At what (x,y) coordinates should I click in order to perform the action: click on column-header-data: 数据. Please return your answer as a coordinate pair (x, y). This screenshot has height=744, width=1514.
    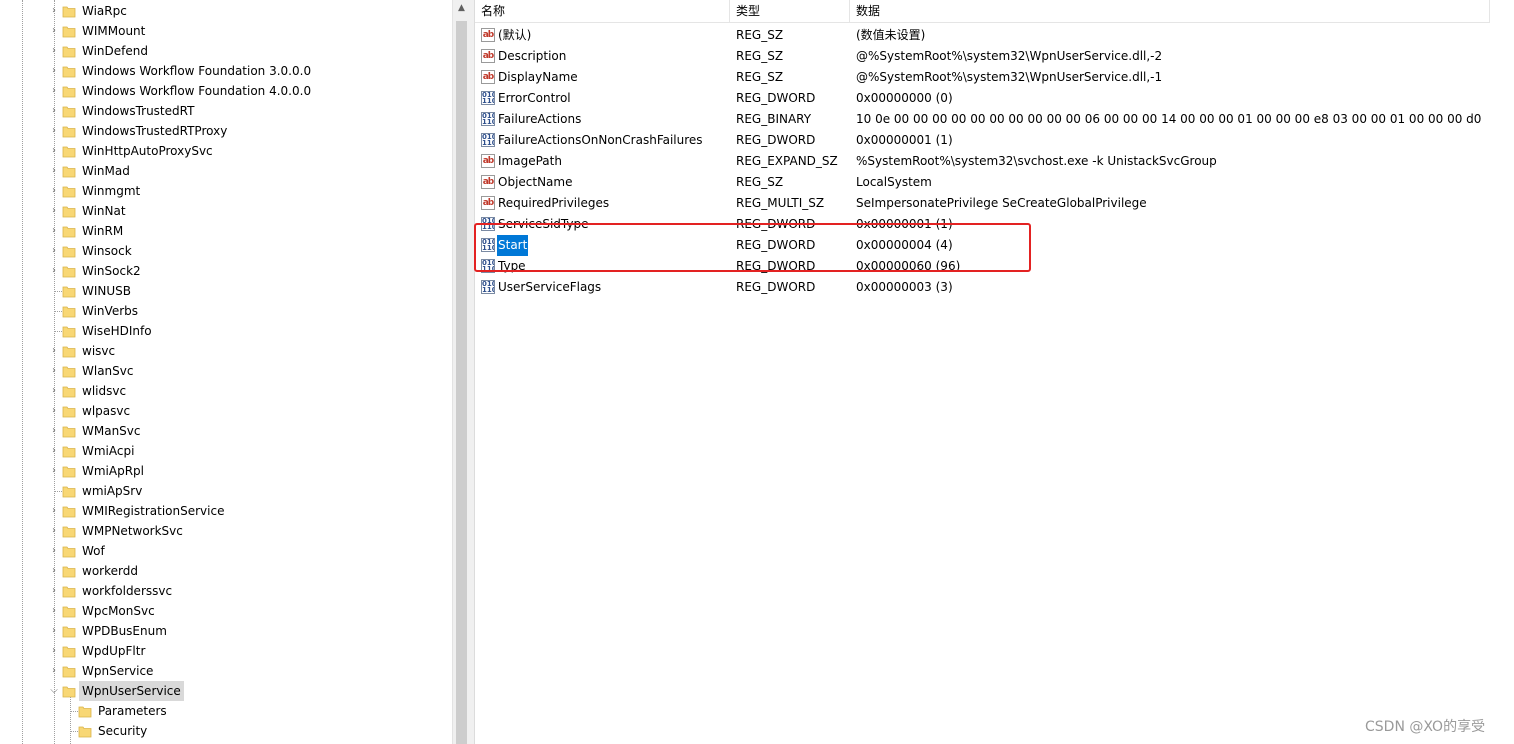
    Looking at the image, I should click on (1170, 11).